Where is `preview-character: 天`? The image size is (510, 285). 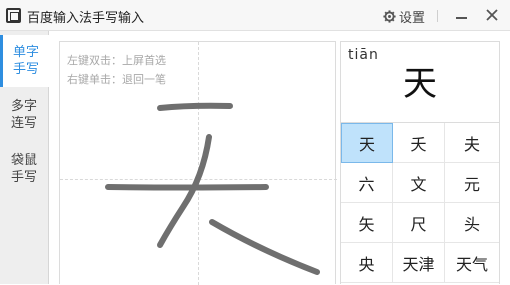 preview-character: 天 is located at coordinates (420, 84).